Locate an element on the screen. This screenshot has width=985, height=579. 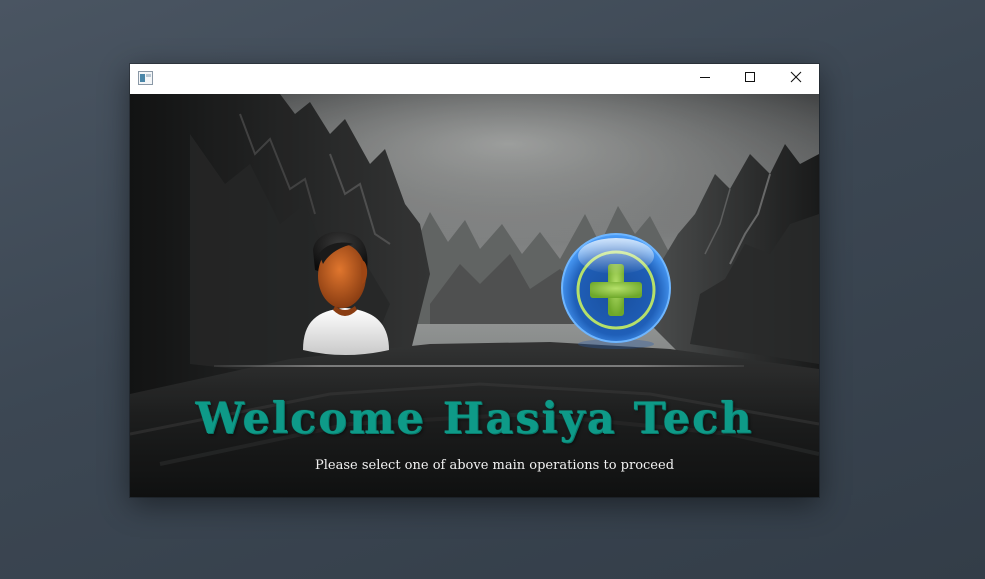
welcome-heading: Welcome Hasiya Tech is located at coordinates (474, 419).